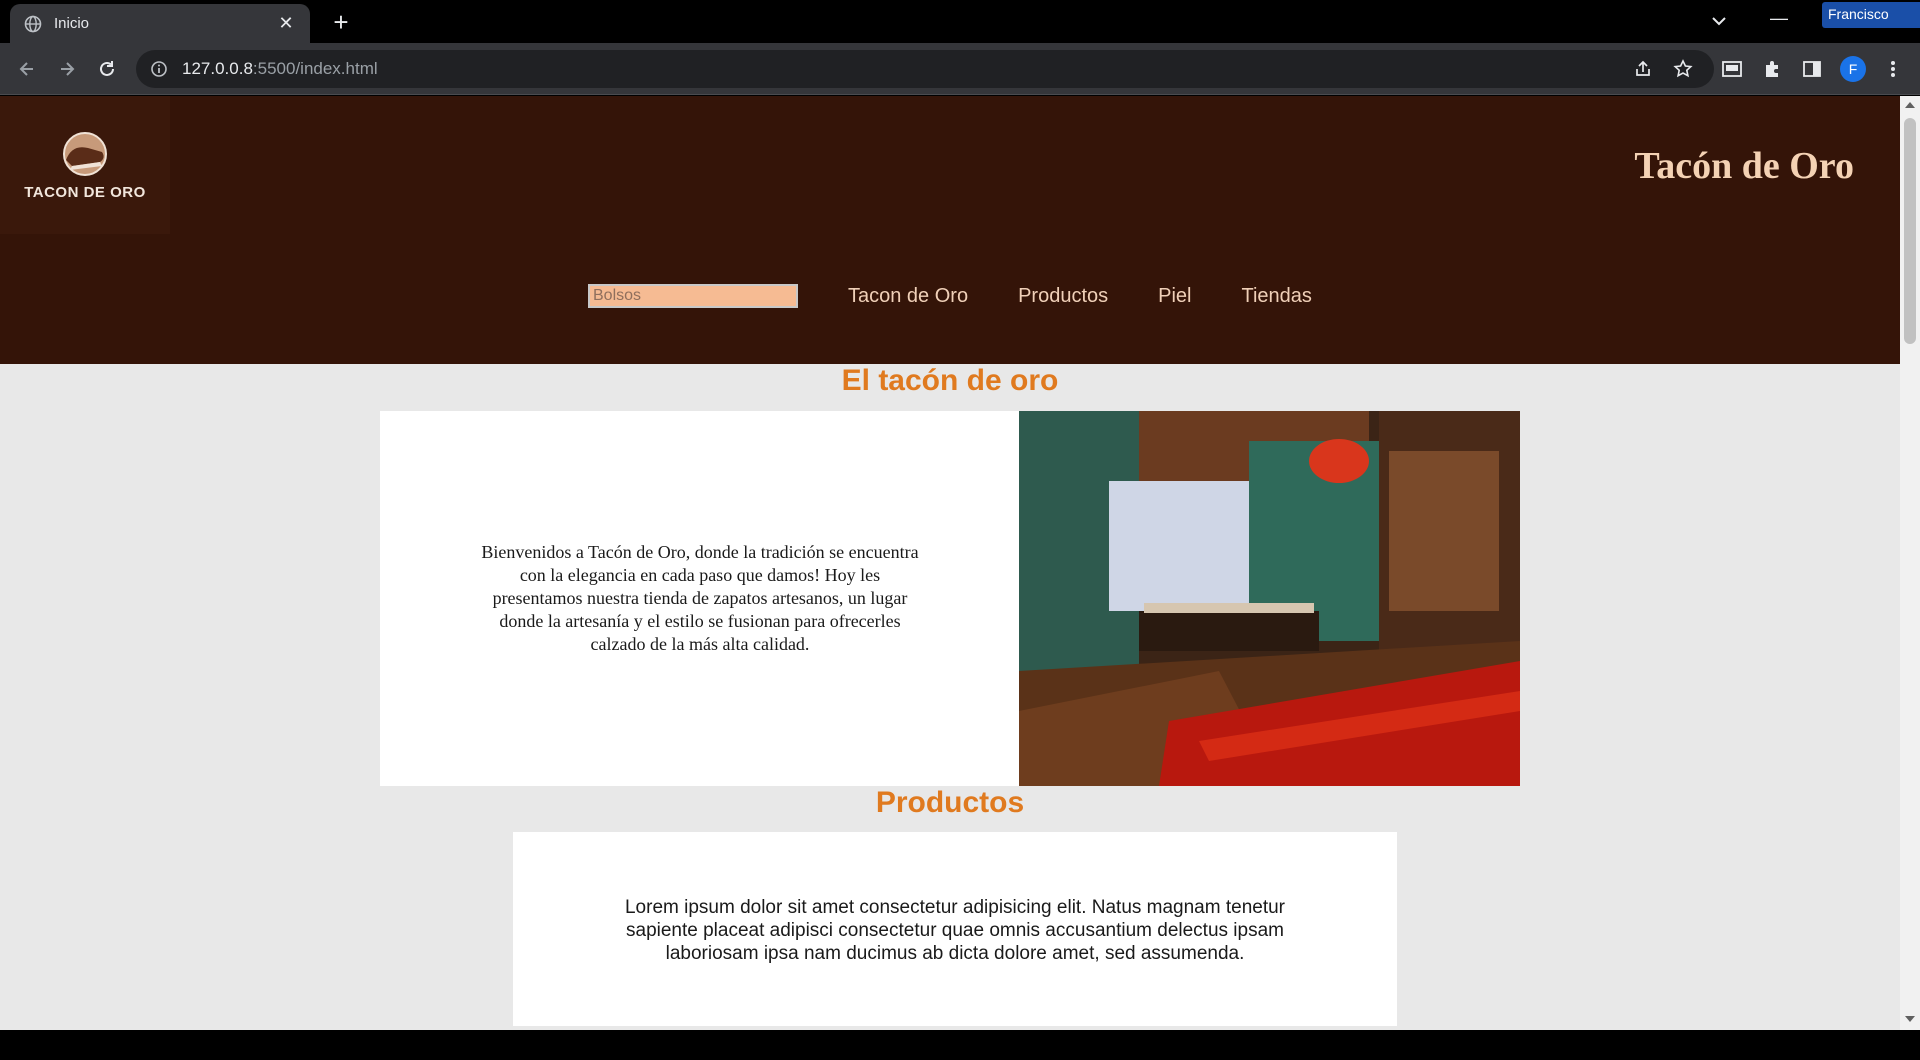 The height and width of the screenshot is (1060, 1920). What do you see at coordinates (1871, 15) in the screenshot?
I see `profile-name: Francisco` at bounding box center [1871, 15].